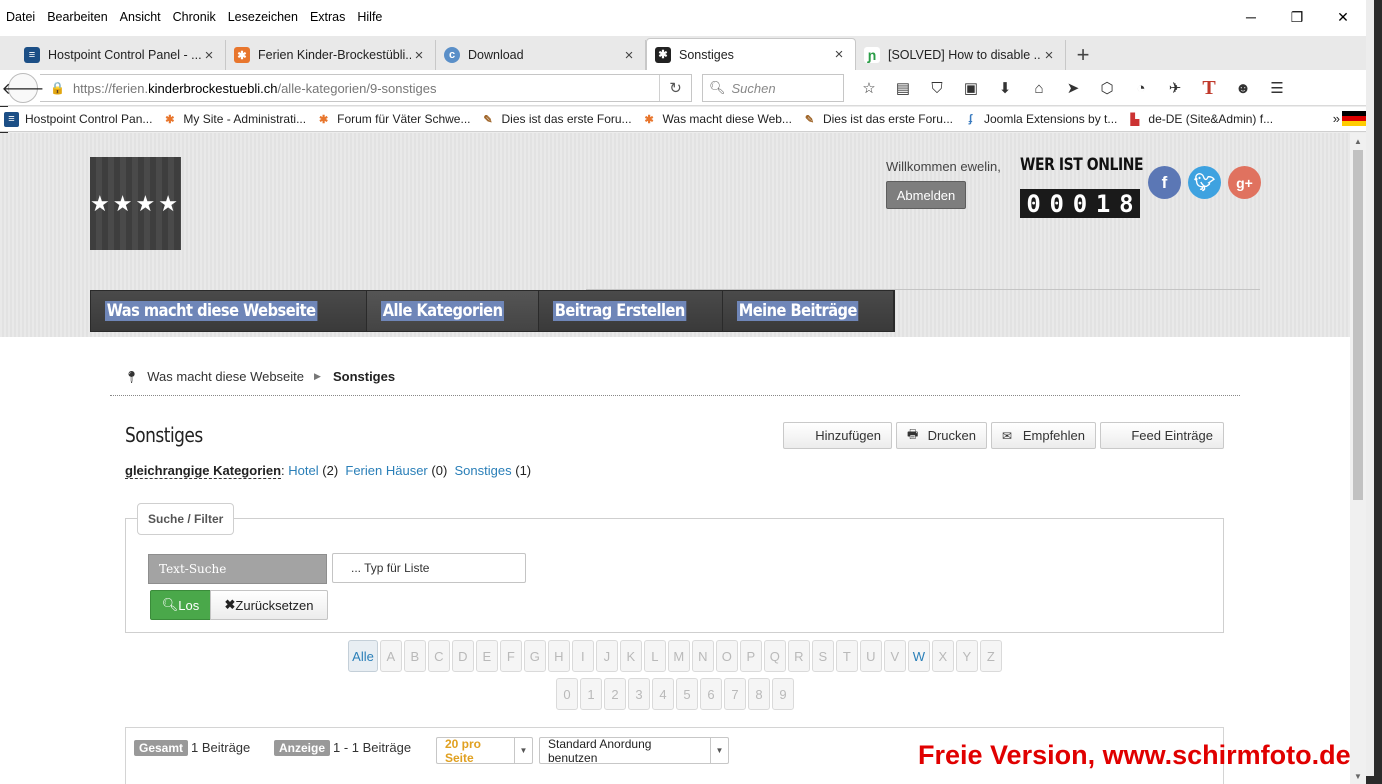  I want to click on letter-filter-p: P, so click(750, 656).